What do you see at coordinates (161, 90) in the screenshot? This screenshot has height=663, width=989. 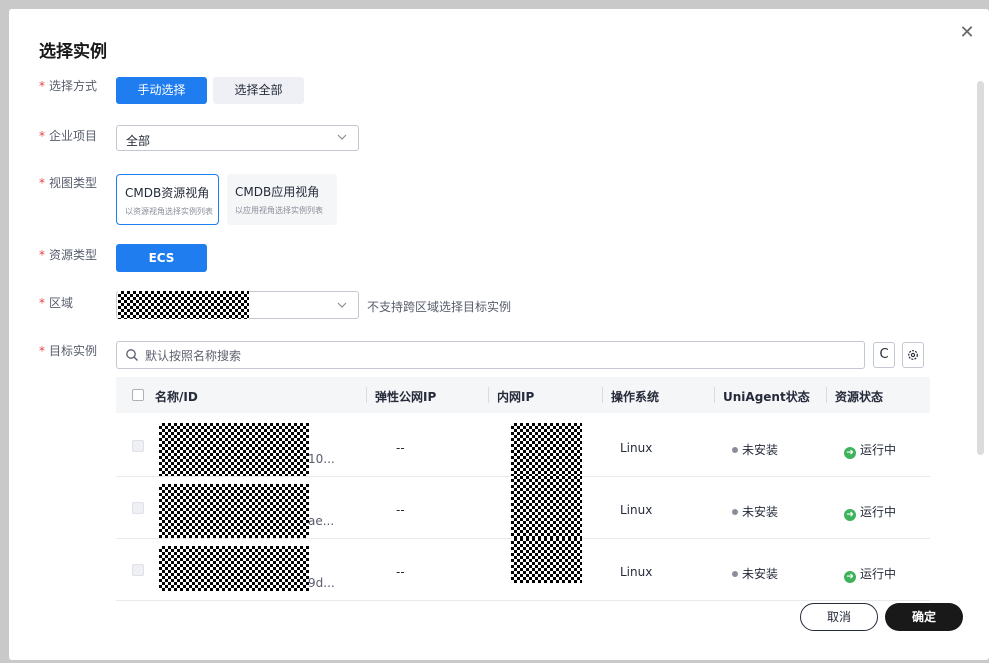 I see `manual-select-button: 手动选择` at bounding box center [161, 90].